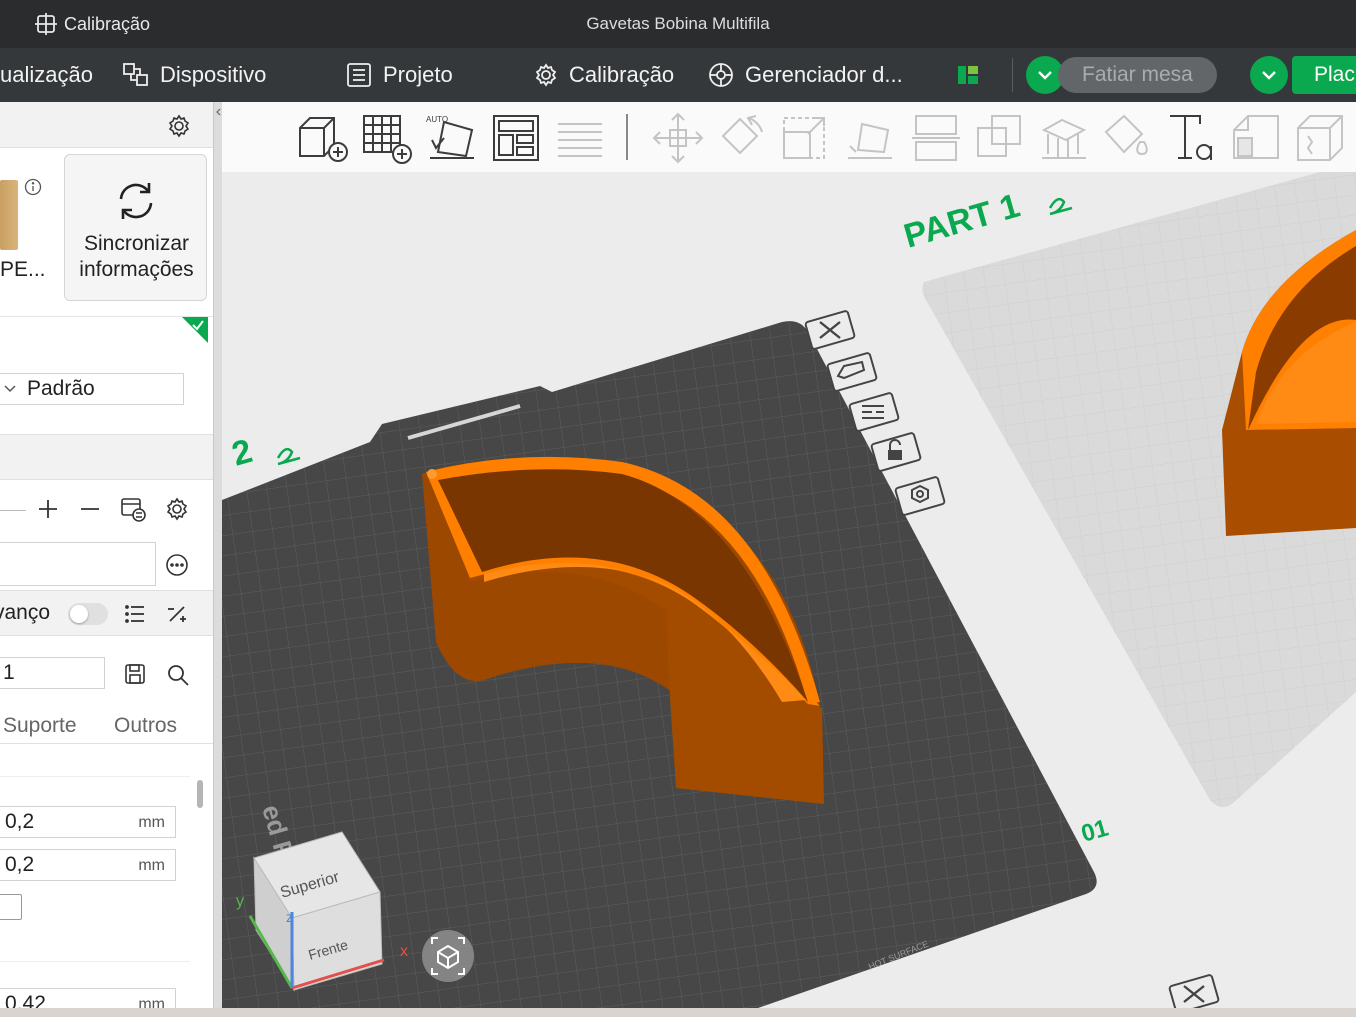  Describe the element at coordinates (448, 956) in the screenshot. I see `reset-view-button` at that location.